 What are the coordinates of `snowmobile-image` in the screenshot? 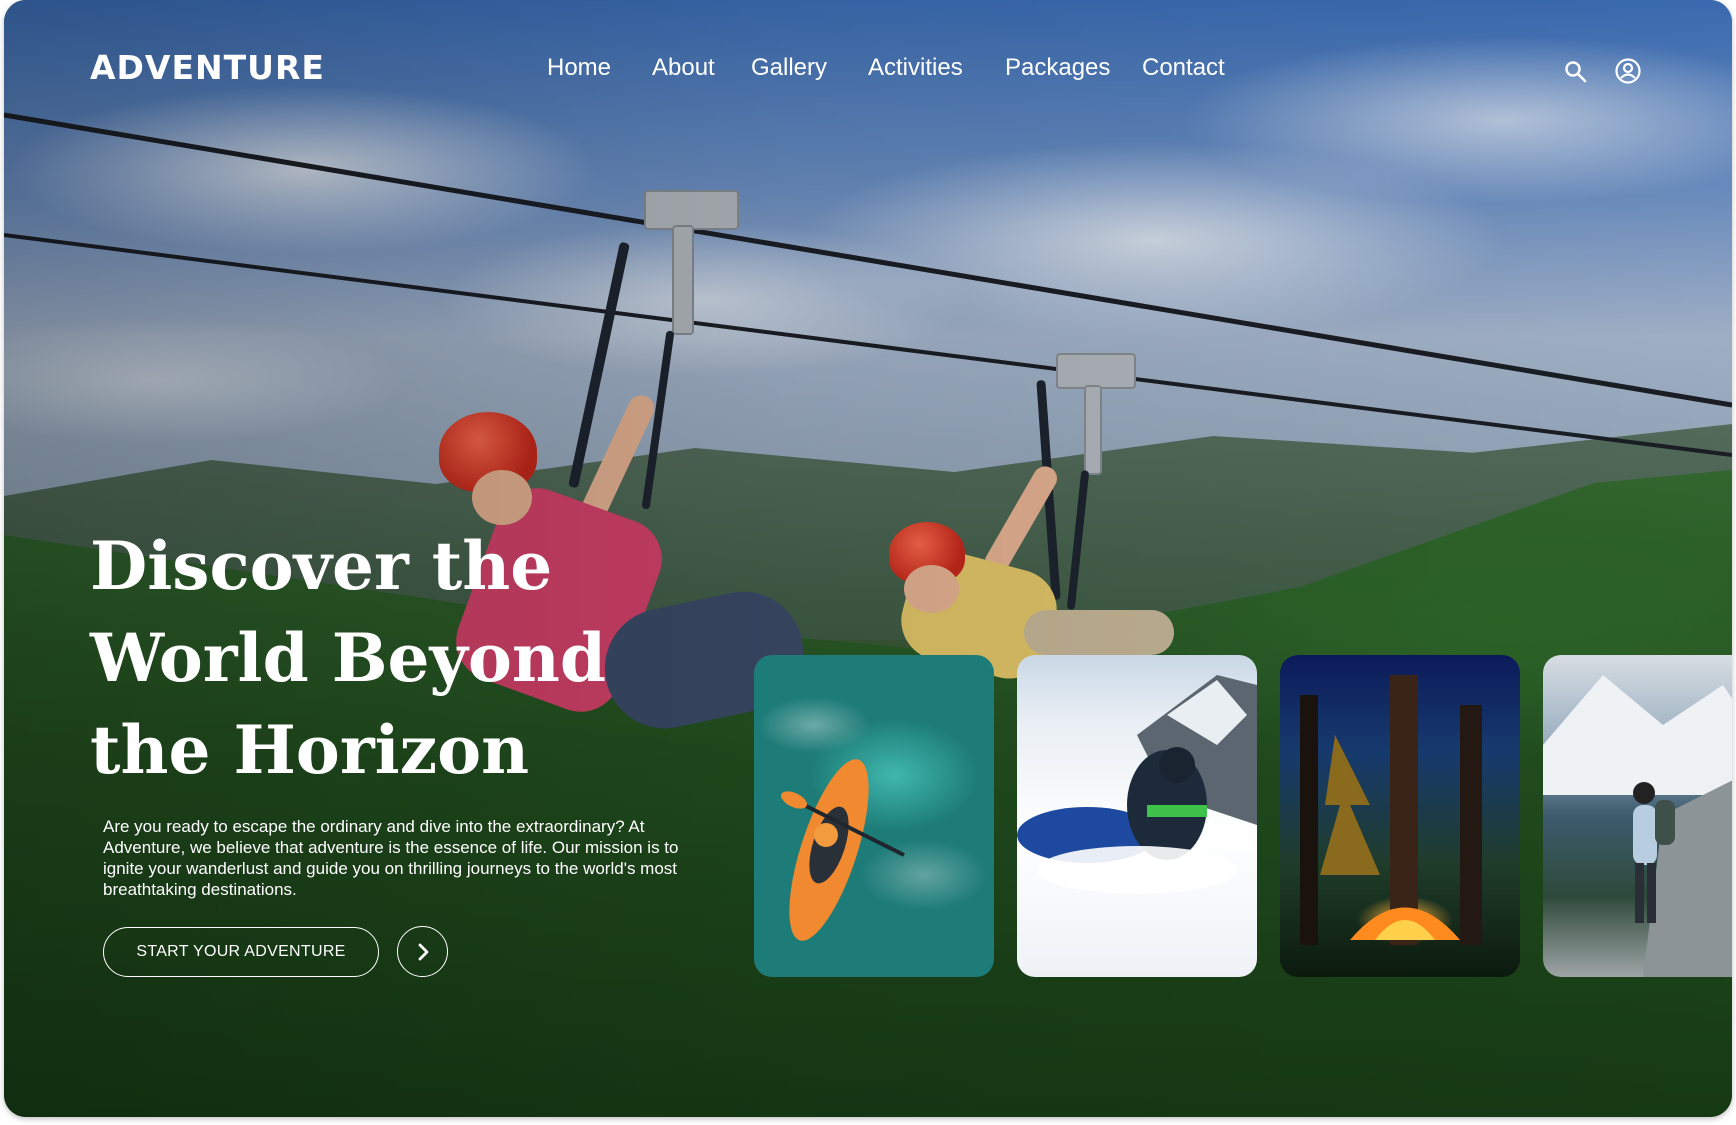 It's located at (1137, 784).